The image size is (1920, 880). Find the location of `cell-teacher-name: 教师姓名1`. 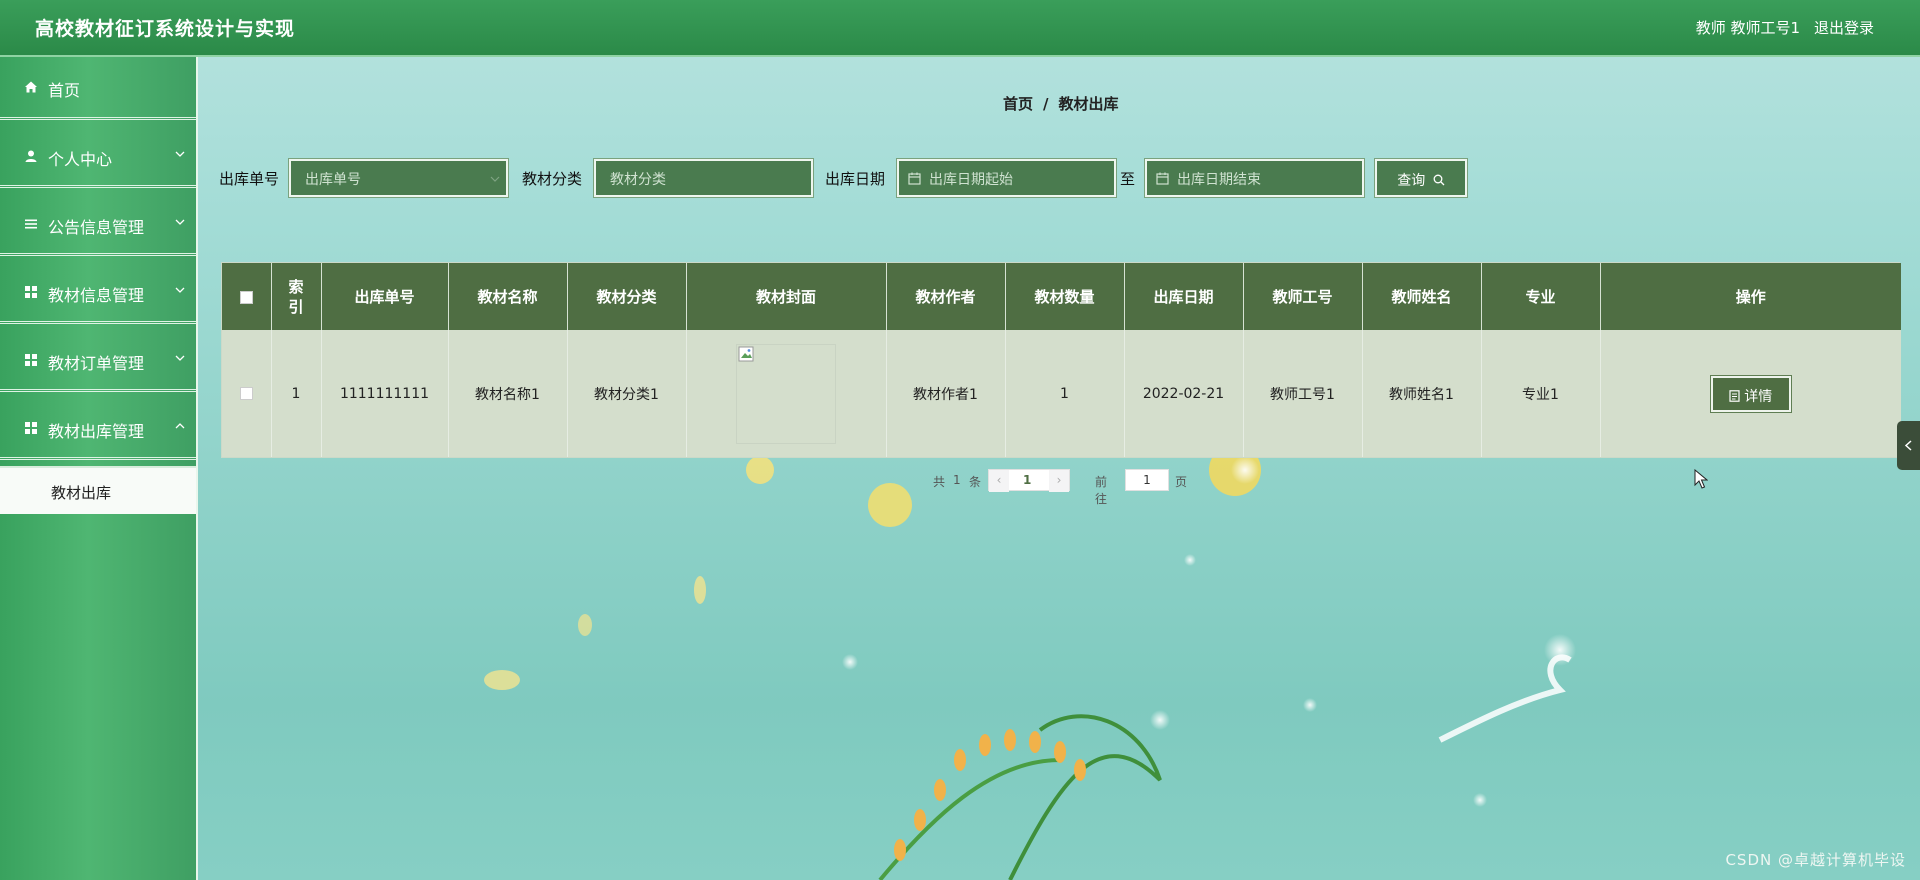

cell-teacher-name: 教师姓名1 is located at coordinates (1422, 393).